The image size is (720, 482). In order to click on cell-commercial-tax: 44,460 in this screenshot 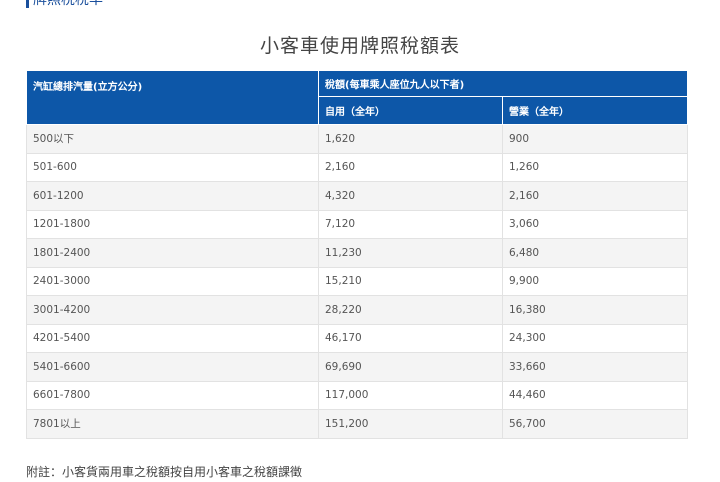, I will do `click(595, 395)`.